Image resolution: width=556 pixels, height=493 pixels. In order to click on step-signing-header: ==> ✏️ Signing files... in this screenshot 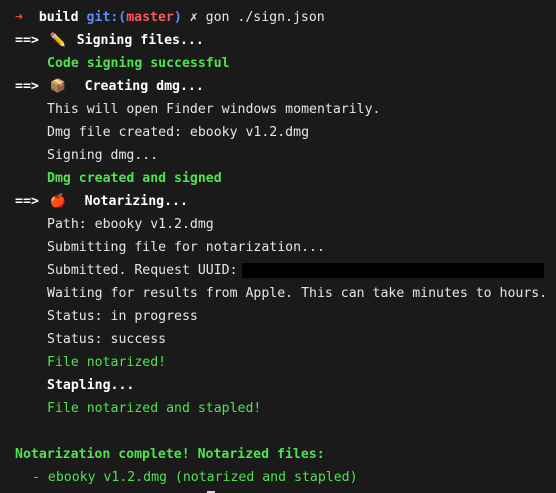, I will do `click(278, 40)`.